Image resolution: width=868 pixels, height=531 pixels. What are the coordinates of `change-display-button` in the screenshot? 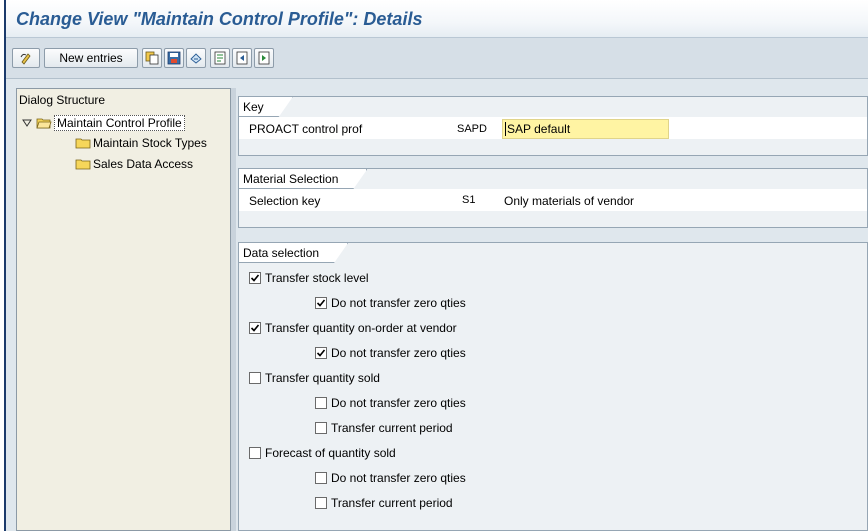 It's located at (26, 58).